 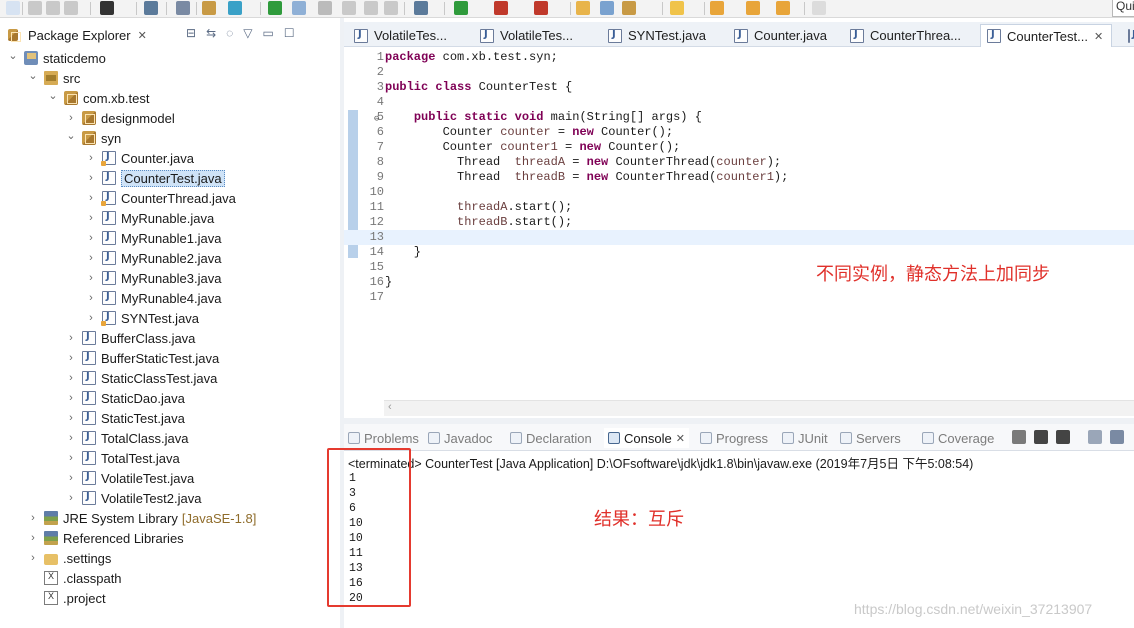 I want to click on save-all-icon, so click(x=53, y=8).